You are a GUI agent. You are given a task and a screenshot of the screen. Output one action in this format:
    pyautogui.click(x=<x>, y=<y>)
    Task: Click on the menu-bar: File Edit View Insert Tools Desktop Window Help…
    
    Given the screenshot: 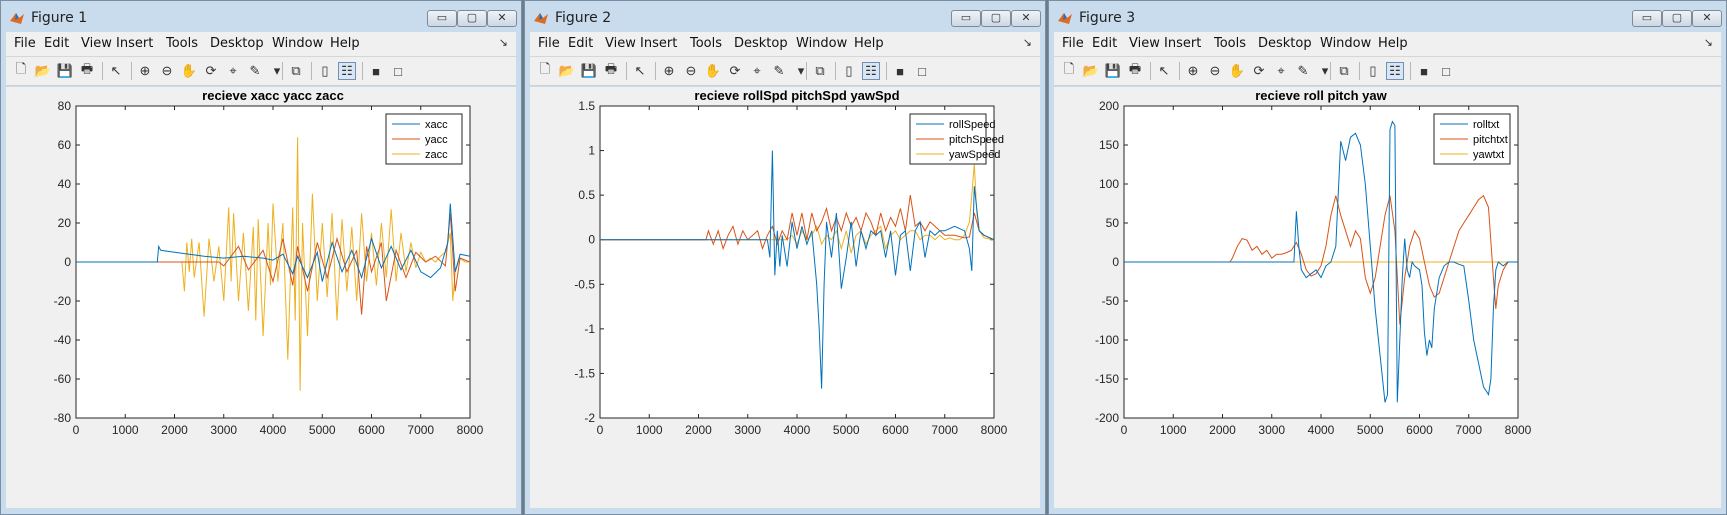 What is the action you would take?
    pyautogui.click(x=1387, y=44)
    